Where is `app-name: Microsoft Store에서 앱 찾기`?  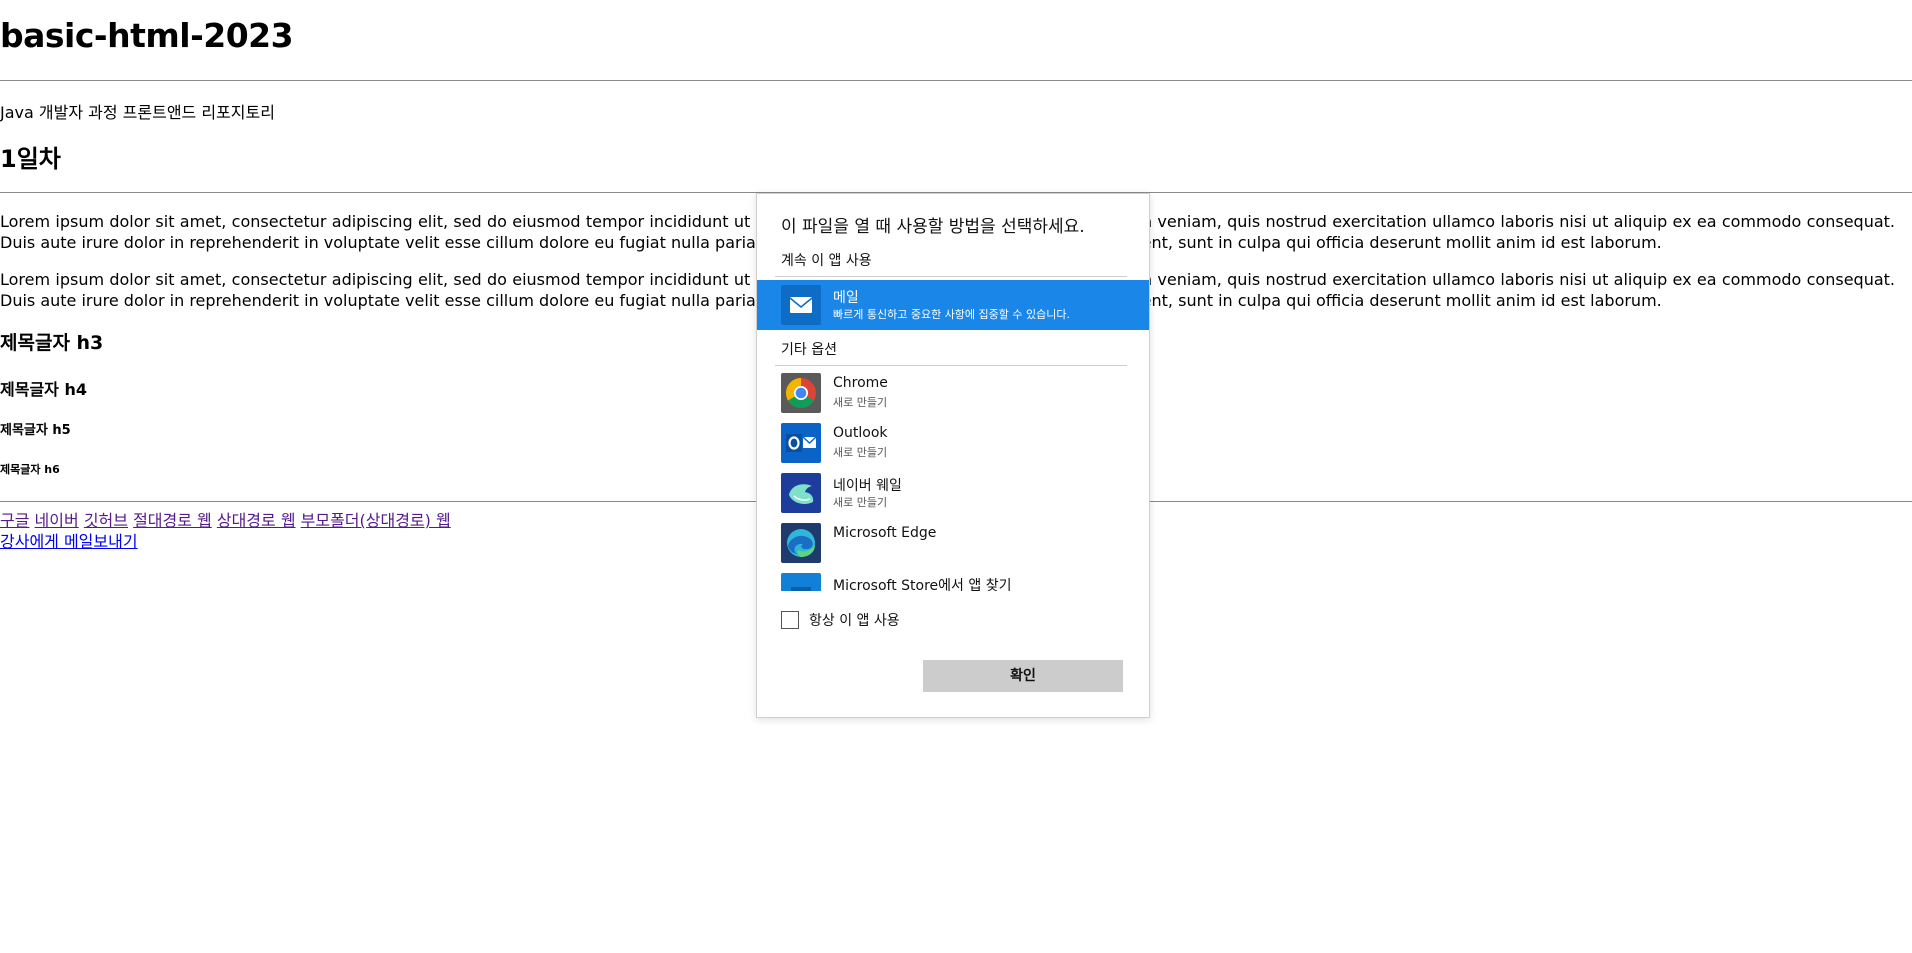
app-name: Microsoft Store에서 앱 찾기 is located at coordinates (922, 584).